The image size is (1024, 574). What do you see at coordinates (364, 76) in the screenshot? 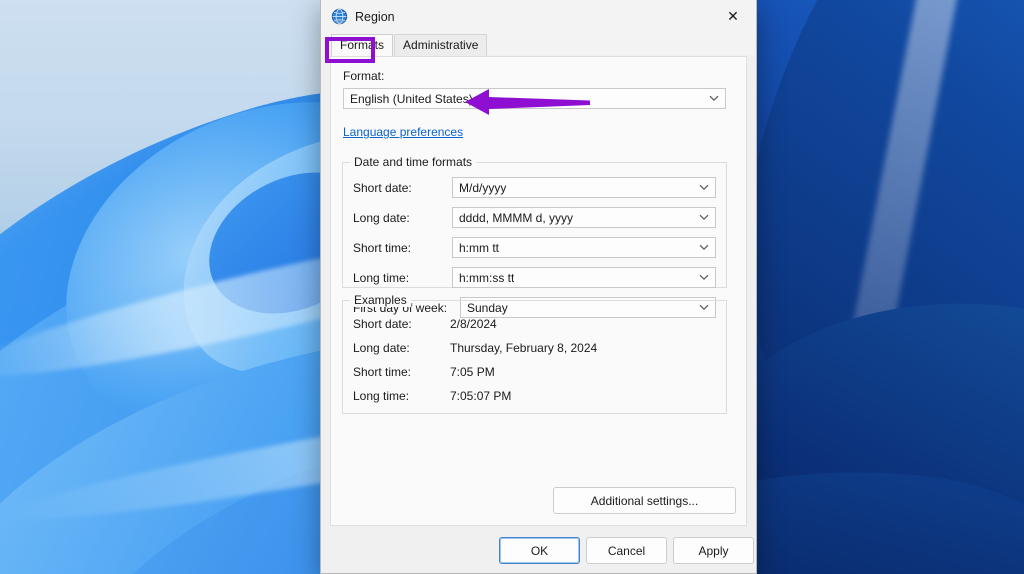
I see `format-label: Format:` at bounding box center [364, 76].